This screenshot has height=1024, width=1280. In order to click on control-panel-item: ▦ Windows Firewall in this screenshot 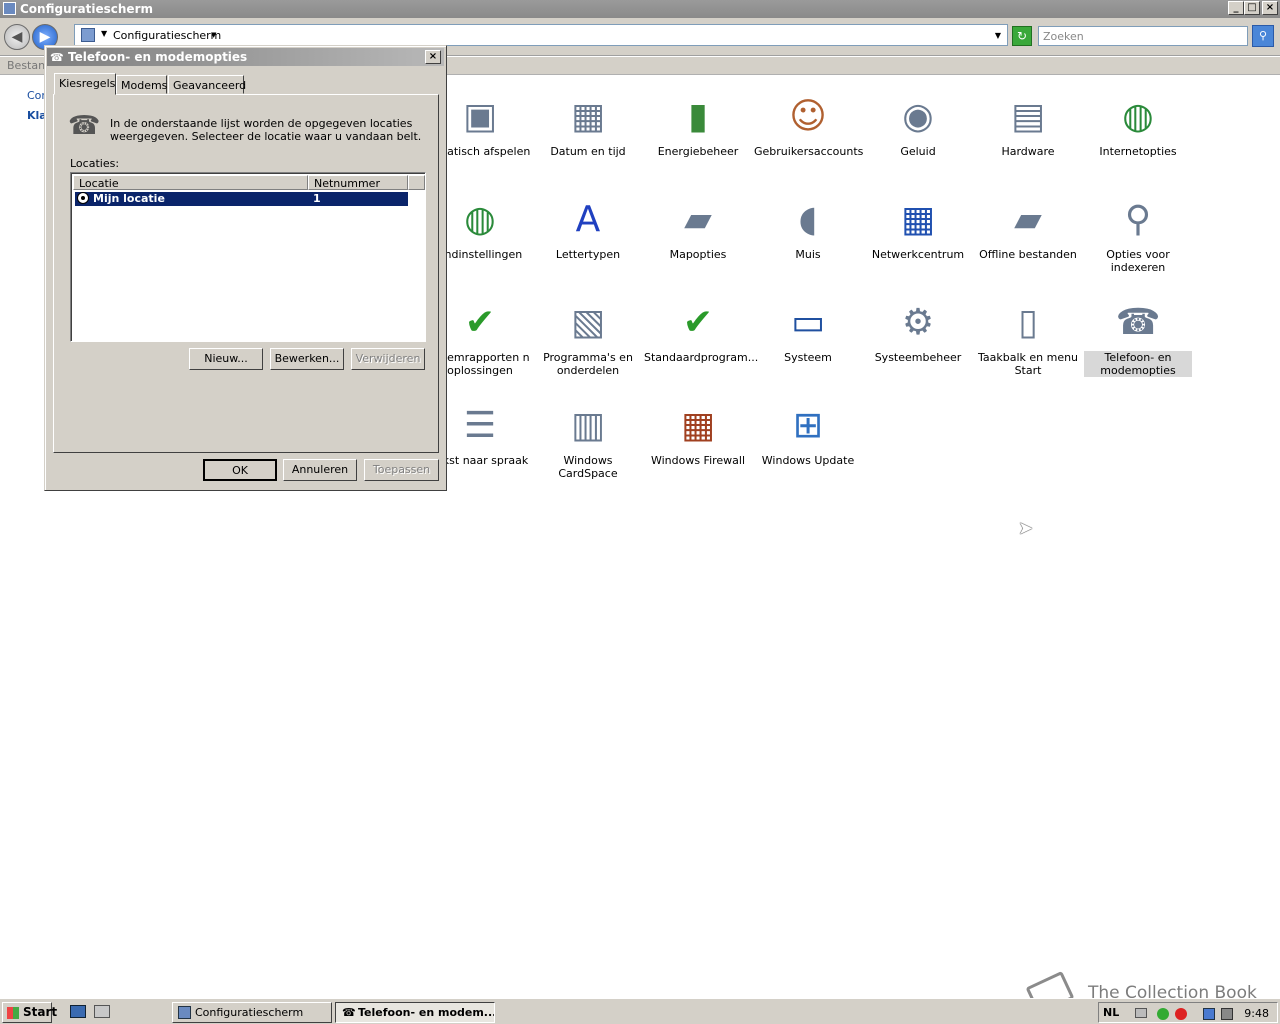, I will do `click(698, 434)`.